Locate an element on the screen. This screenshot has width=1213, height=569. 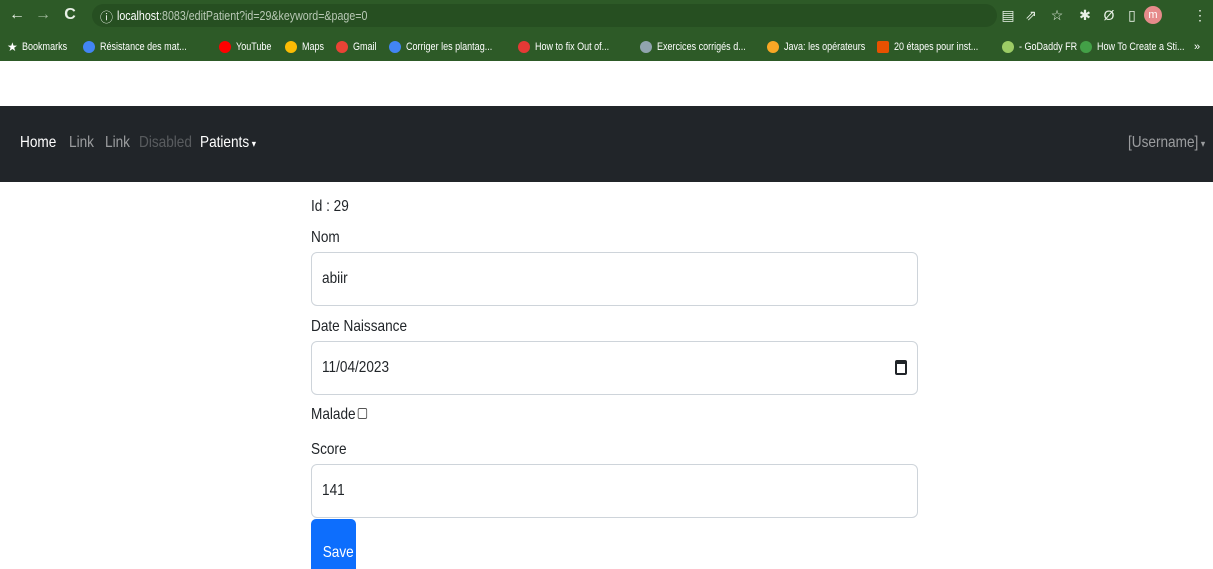
malade-label: Malade is located at coordinates (333, 414).